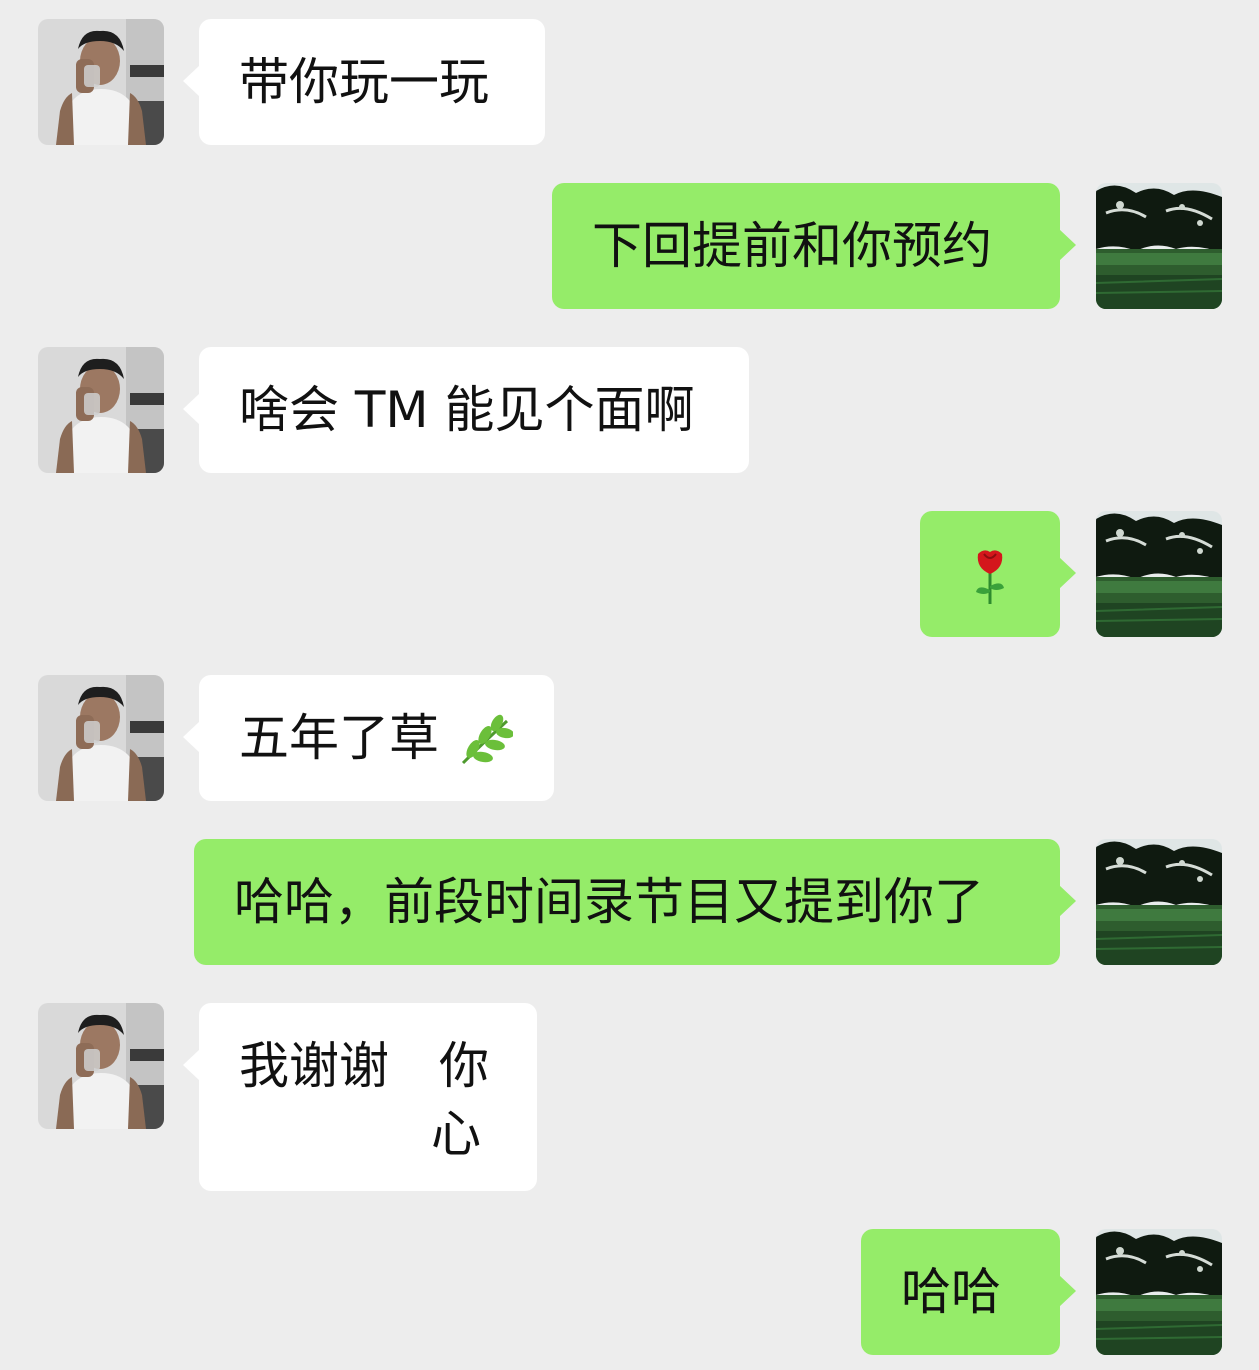 This screenshot has height=1370, width=1259. What do you see at coordinates (990, 577) in the screenshot?
I see `rose-emoji-icon` at bounding box center [990, 577].